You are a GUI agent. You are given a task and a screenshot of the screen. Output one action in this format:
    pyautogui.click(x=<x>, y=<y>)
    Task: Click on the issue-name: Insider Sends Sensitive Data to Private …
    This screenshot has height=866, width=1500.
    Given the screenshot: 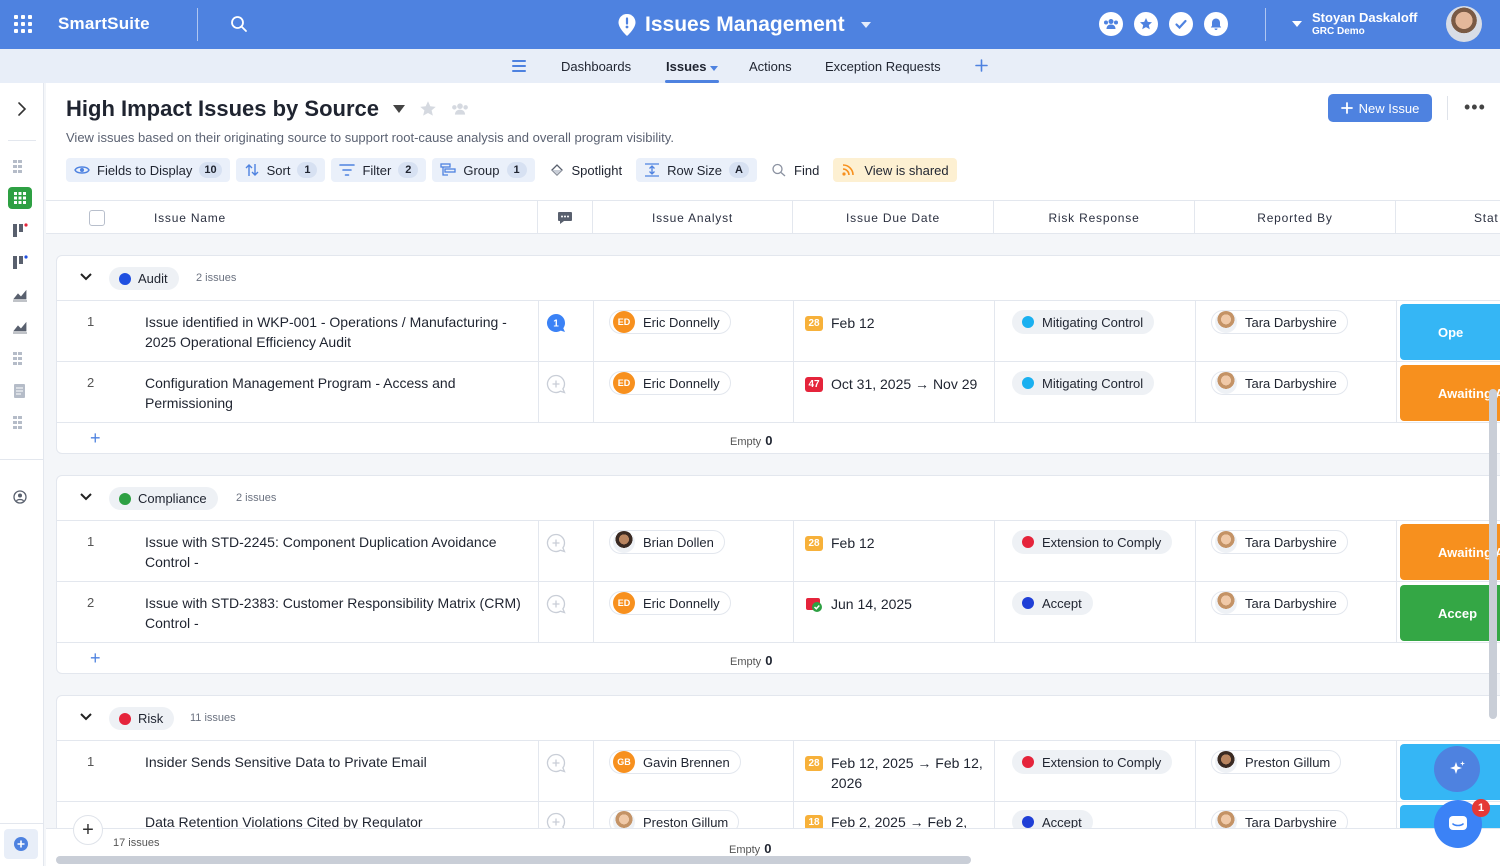 What is the action you would take?
    pyautogui.click(x=335, y=762)
    